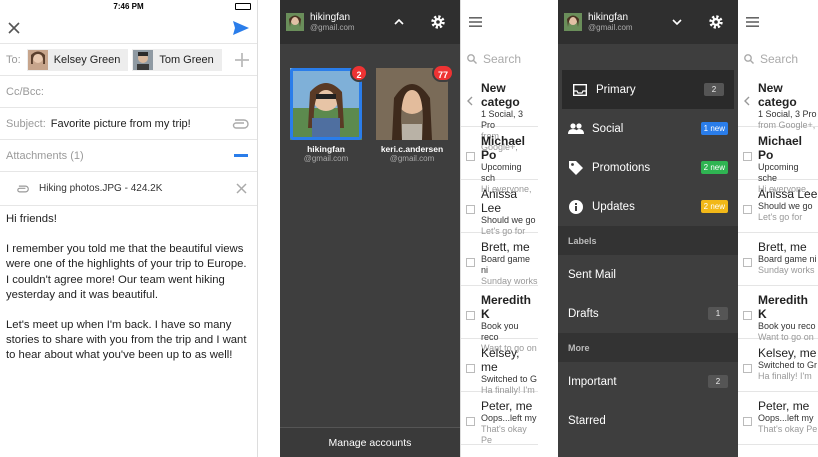  I want to click on mail-subject: Switched to Gr, so click(788, 365).